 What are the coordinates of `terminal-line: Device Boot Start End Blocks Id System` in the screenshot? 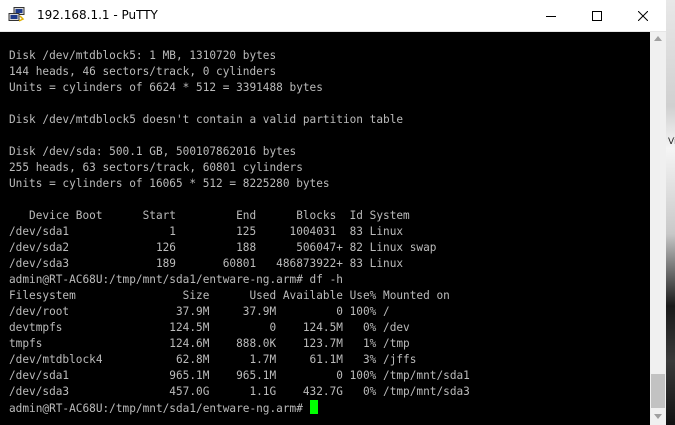 It's located at (209, 215).